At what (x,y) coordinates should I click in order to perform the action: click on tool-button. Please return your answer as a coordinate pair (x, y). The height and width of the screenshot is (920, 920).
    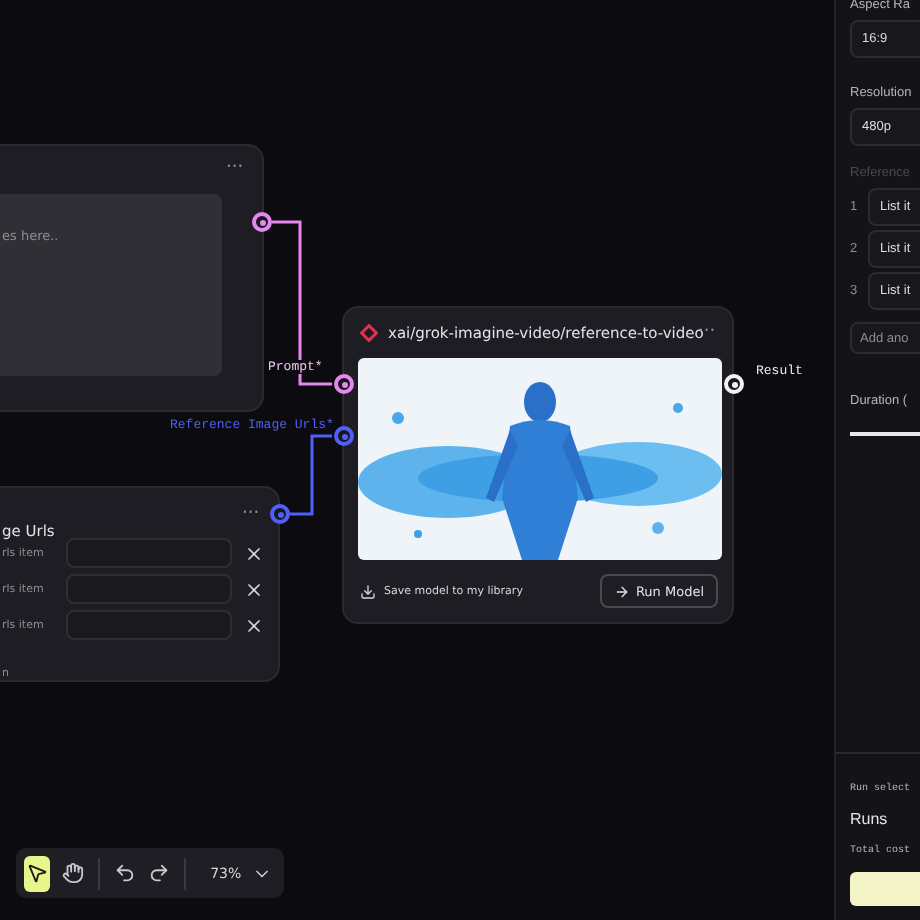
    Looking at the image, I should click on (37, 873).